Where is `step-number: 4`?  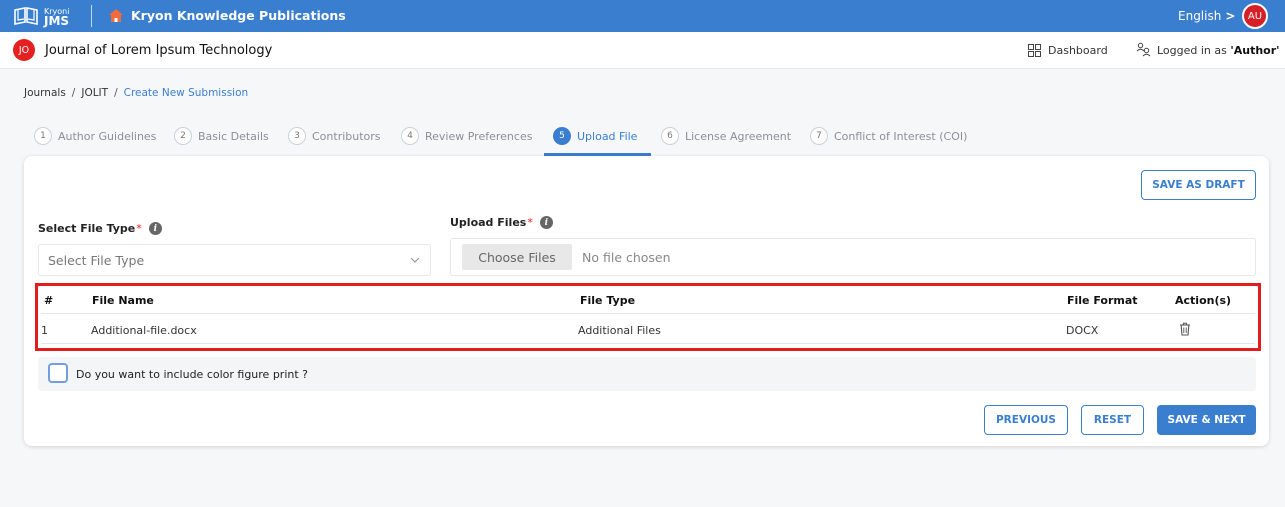
step-number: 4 is located at coordinates (410, 136).